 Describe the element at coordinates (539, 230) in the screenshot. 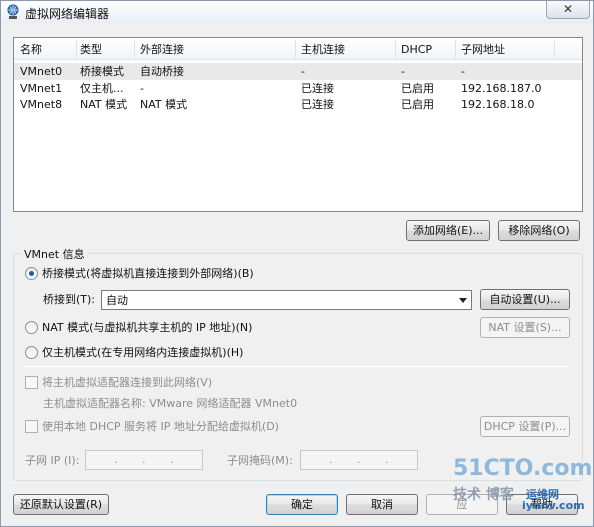

I see `remove-network-button: 移除网络(O)` at that location.